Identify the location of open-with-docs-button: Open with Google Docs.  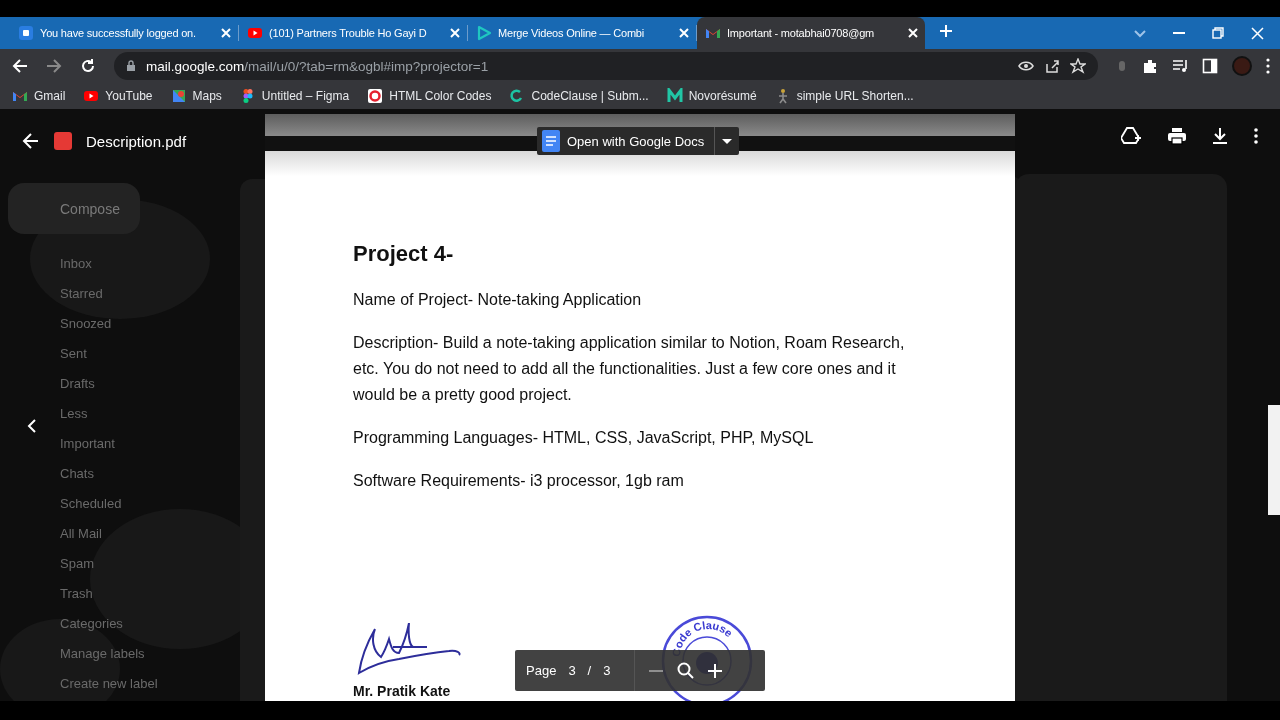
(638, 141).